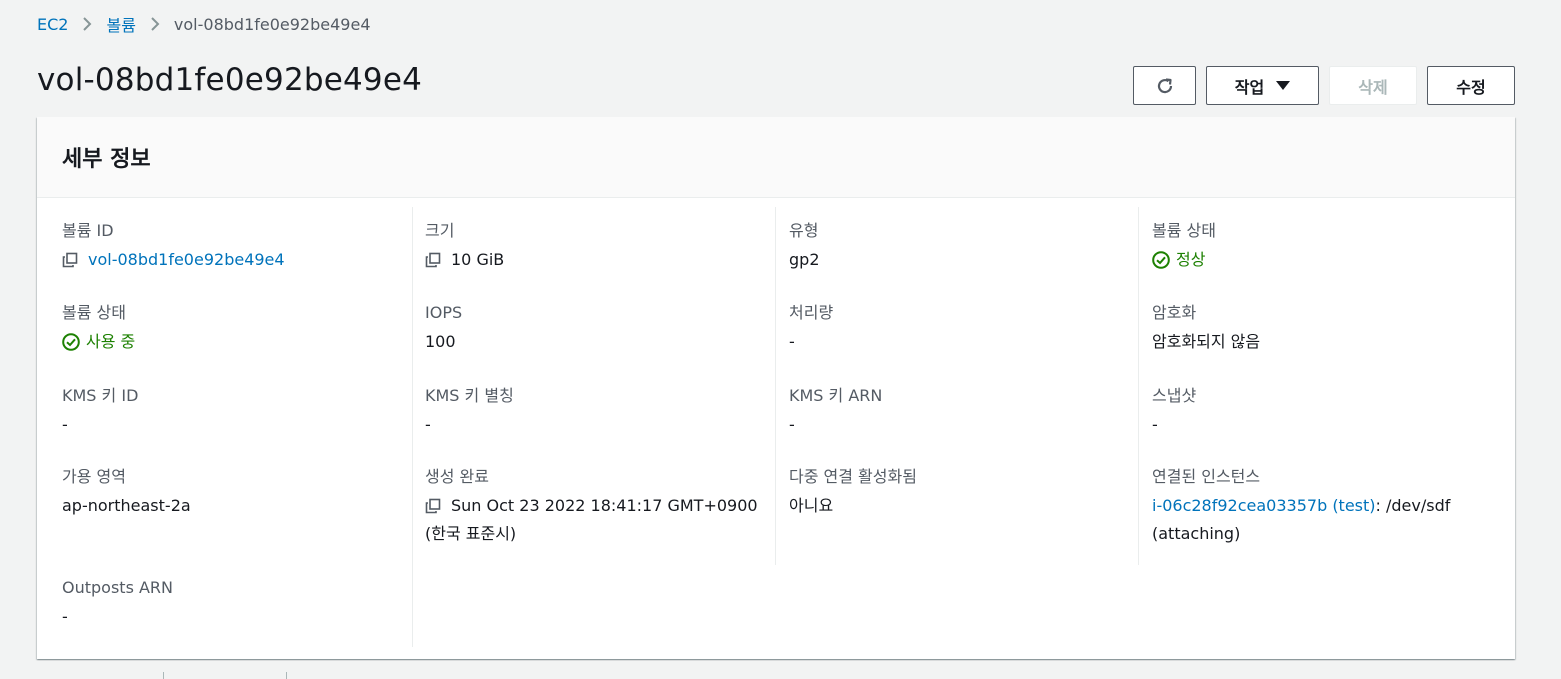  I want to click on delete-button: 삭제, so click(1373, 85).